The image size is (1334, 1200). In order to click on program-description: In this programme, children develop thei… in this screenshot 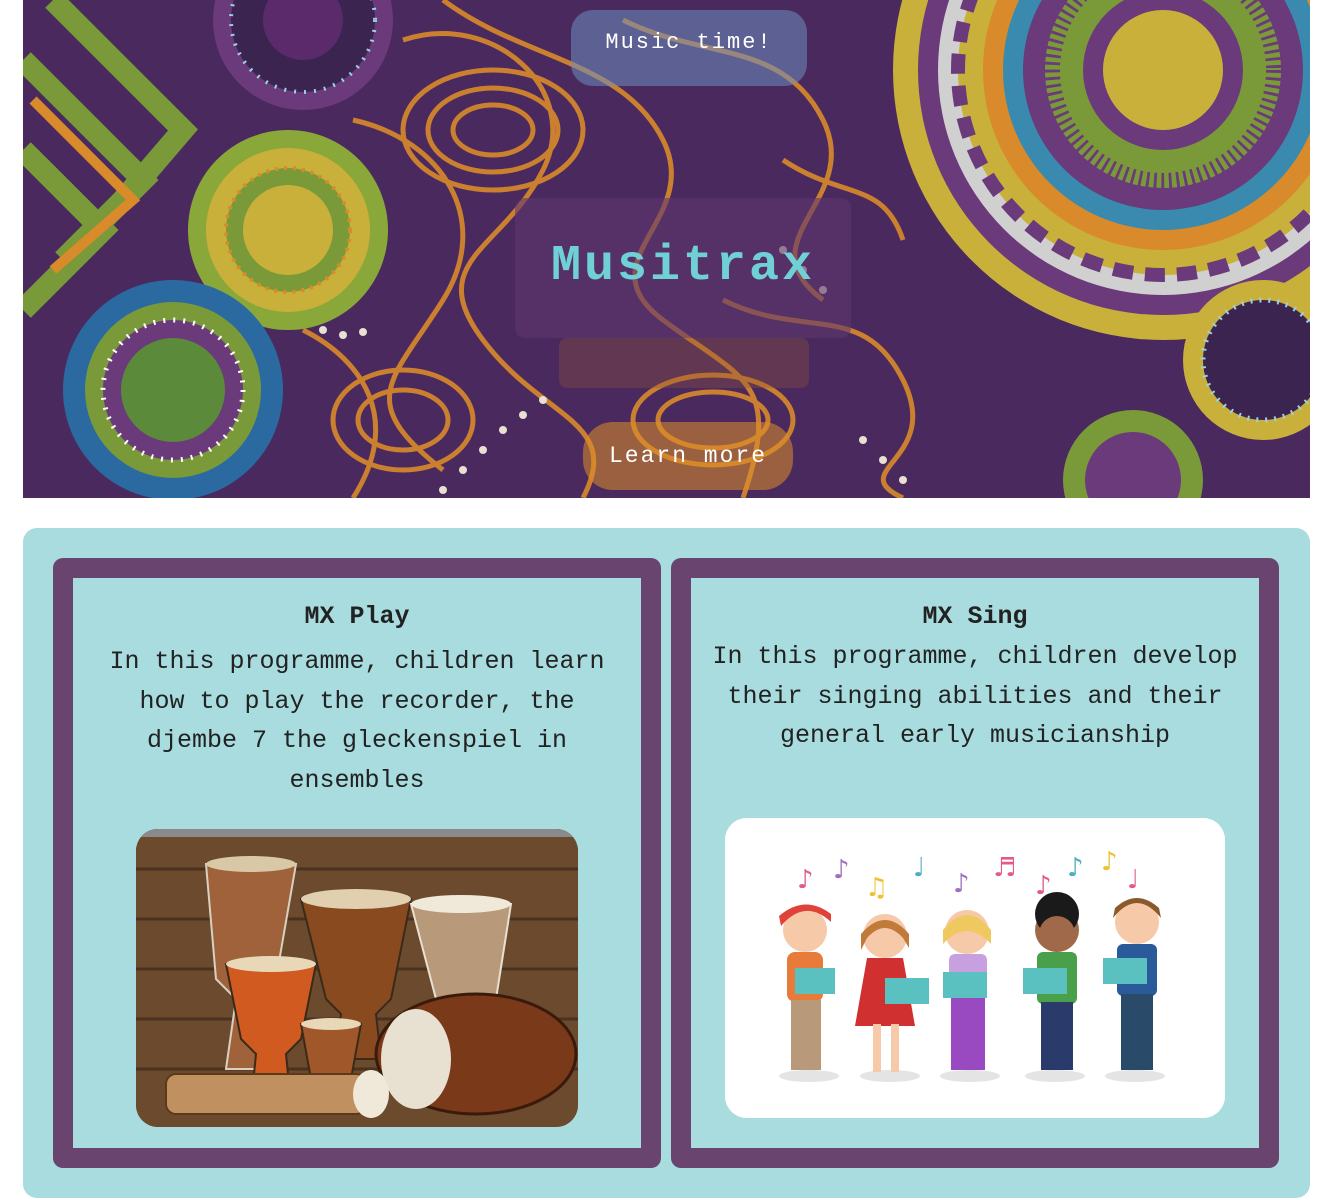, I will do `click(975, 696)`.